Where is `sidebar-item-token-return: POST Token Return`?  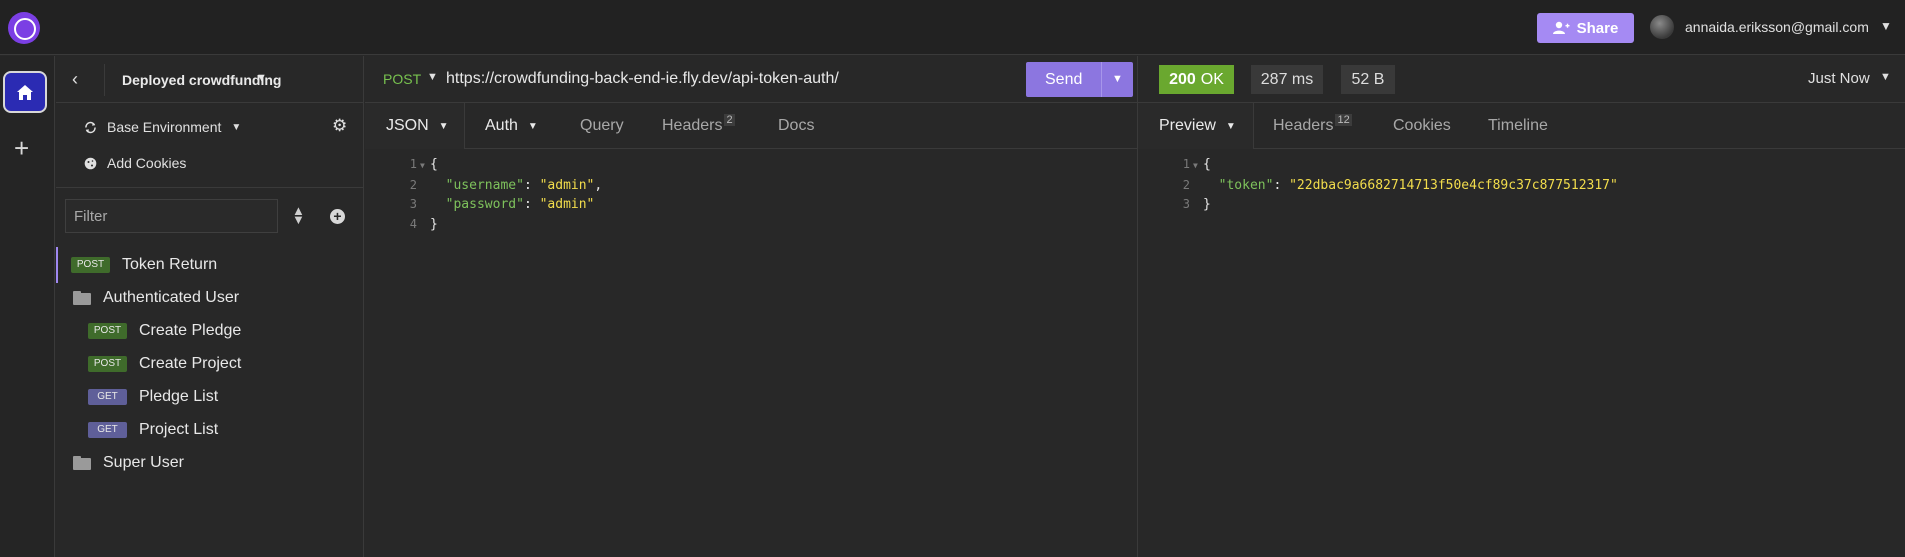
sidebar-item-token-return: POST Token Return is located at coordinates (210, 265).